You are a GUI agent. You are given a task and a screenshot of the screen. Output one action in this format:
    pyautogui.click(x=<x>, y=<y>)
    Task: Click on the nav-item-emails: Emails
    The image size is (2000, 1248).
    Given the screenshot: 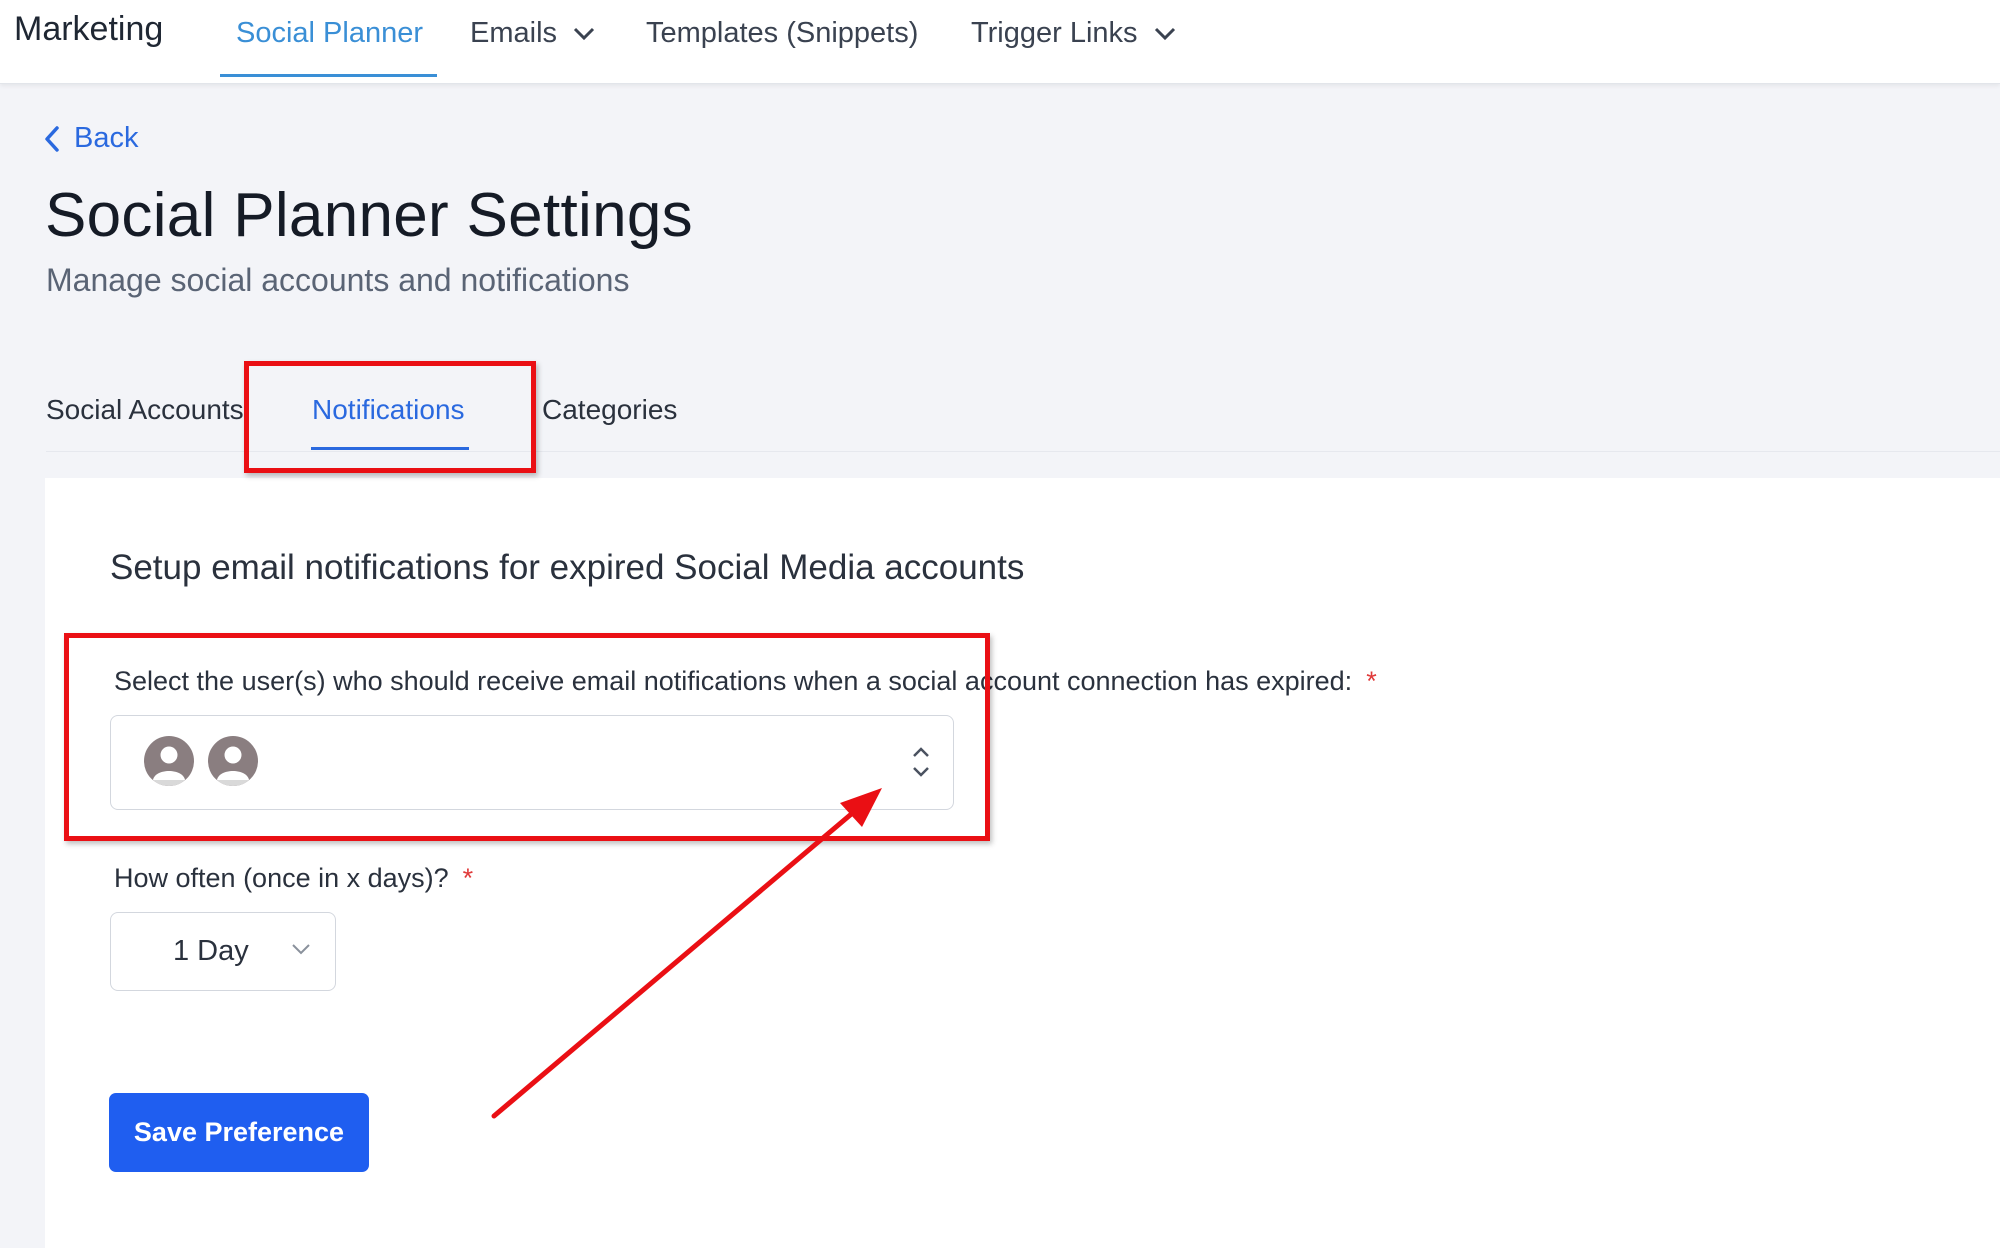 What is the action you would take?
    pyautogui.click(x=532, y=33)
    